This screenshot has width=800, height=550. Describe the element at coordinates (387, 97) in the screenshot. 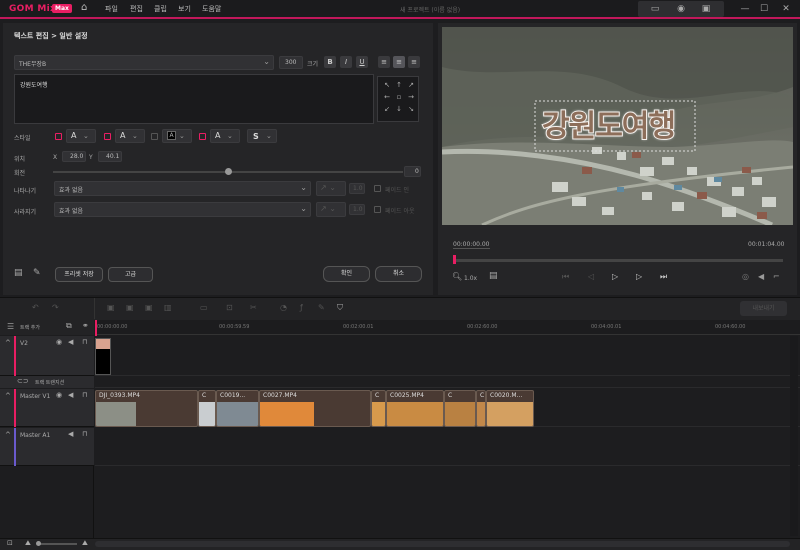

I see `arrow-left-icon: ←` at that location.